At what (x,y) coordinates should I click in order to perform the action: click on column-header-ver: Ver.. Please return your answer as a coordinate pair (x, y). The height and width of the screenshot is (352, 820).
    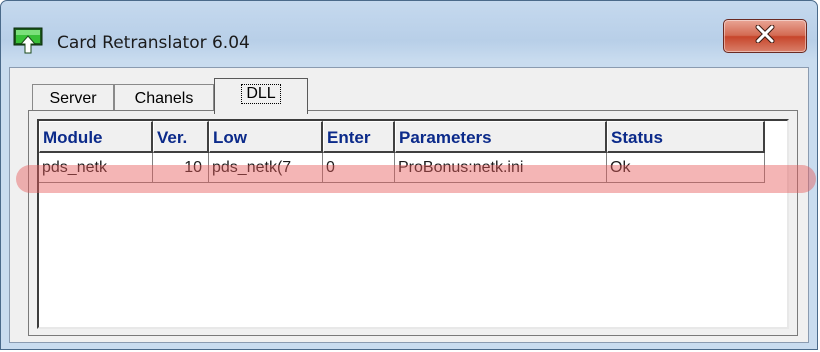
    Looking at the image, I should click on (181, 137).